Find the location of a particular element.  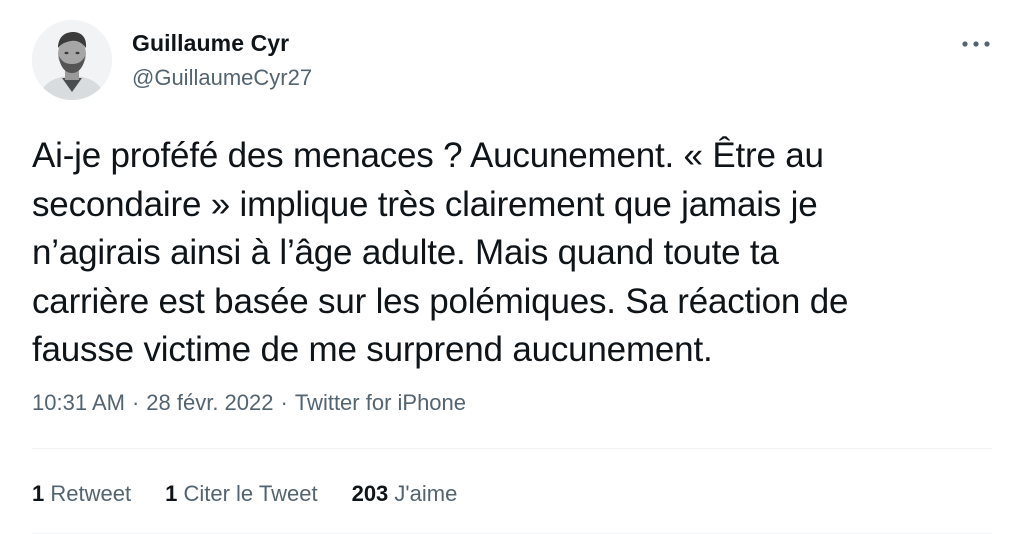

more-horizontal-icon is located at coordinates (976, 44).